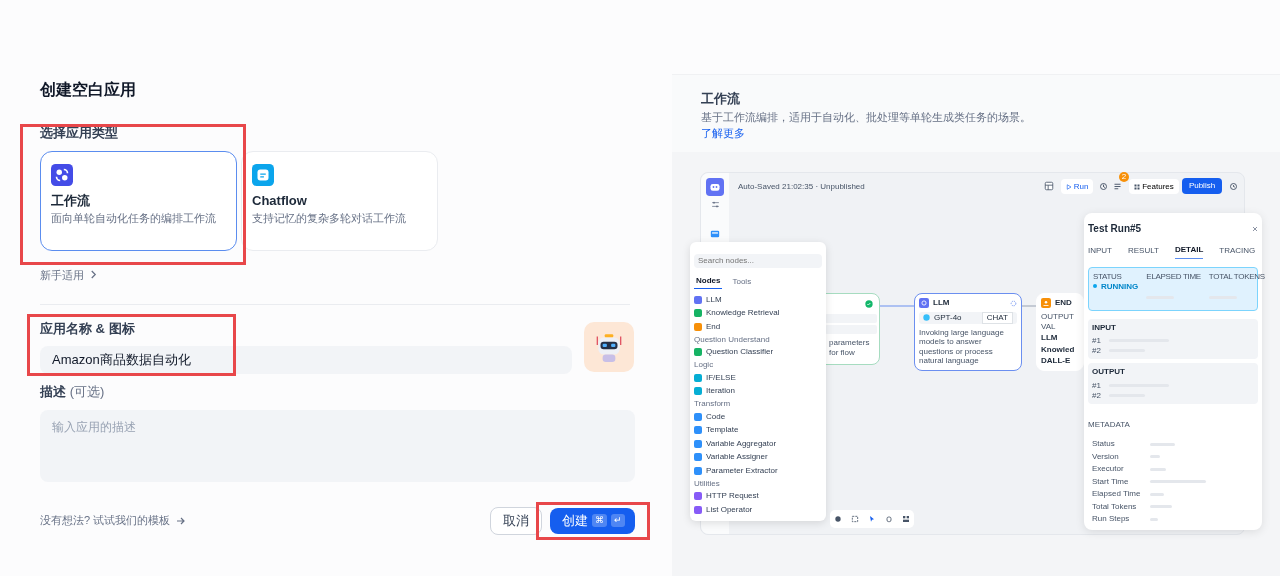 Image resolution: width=1280 pixels, height=576 pixels. I want to click on app-type-card: Chatflow 支持记忆的复杂多轮对话工作流, so click(339, 200).